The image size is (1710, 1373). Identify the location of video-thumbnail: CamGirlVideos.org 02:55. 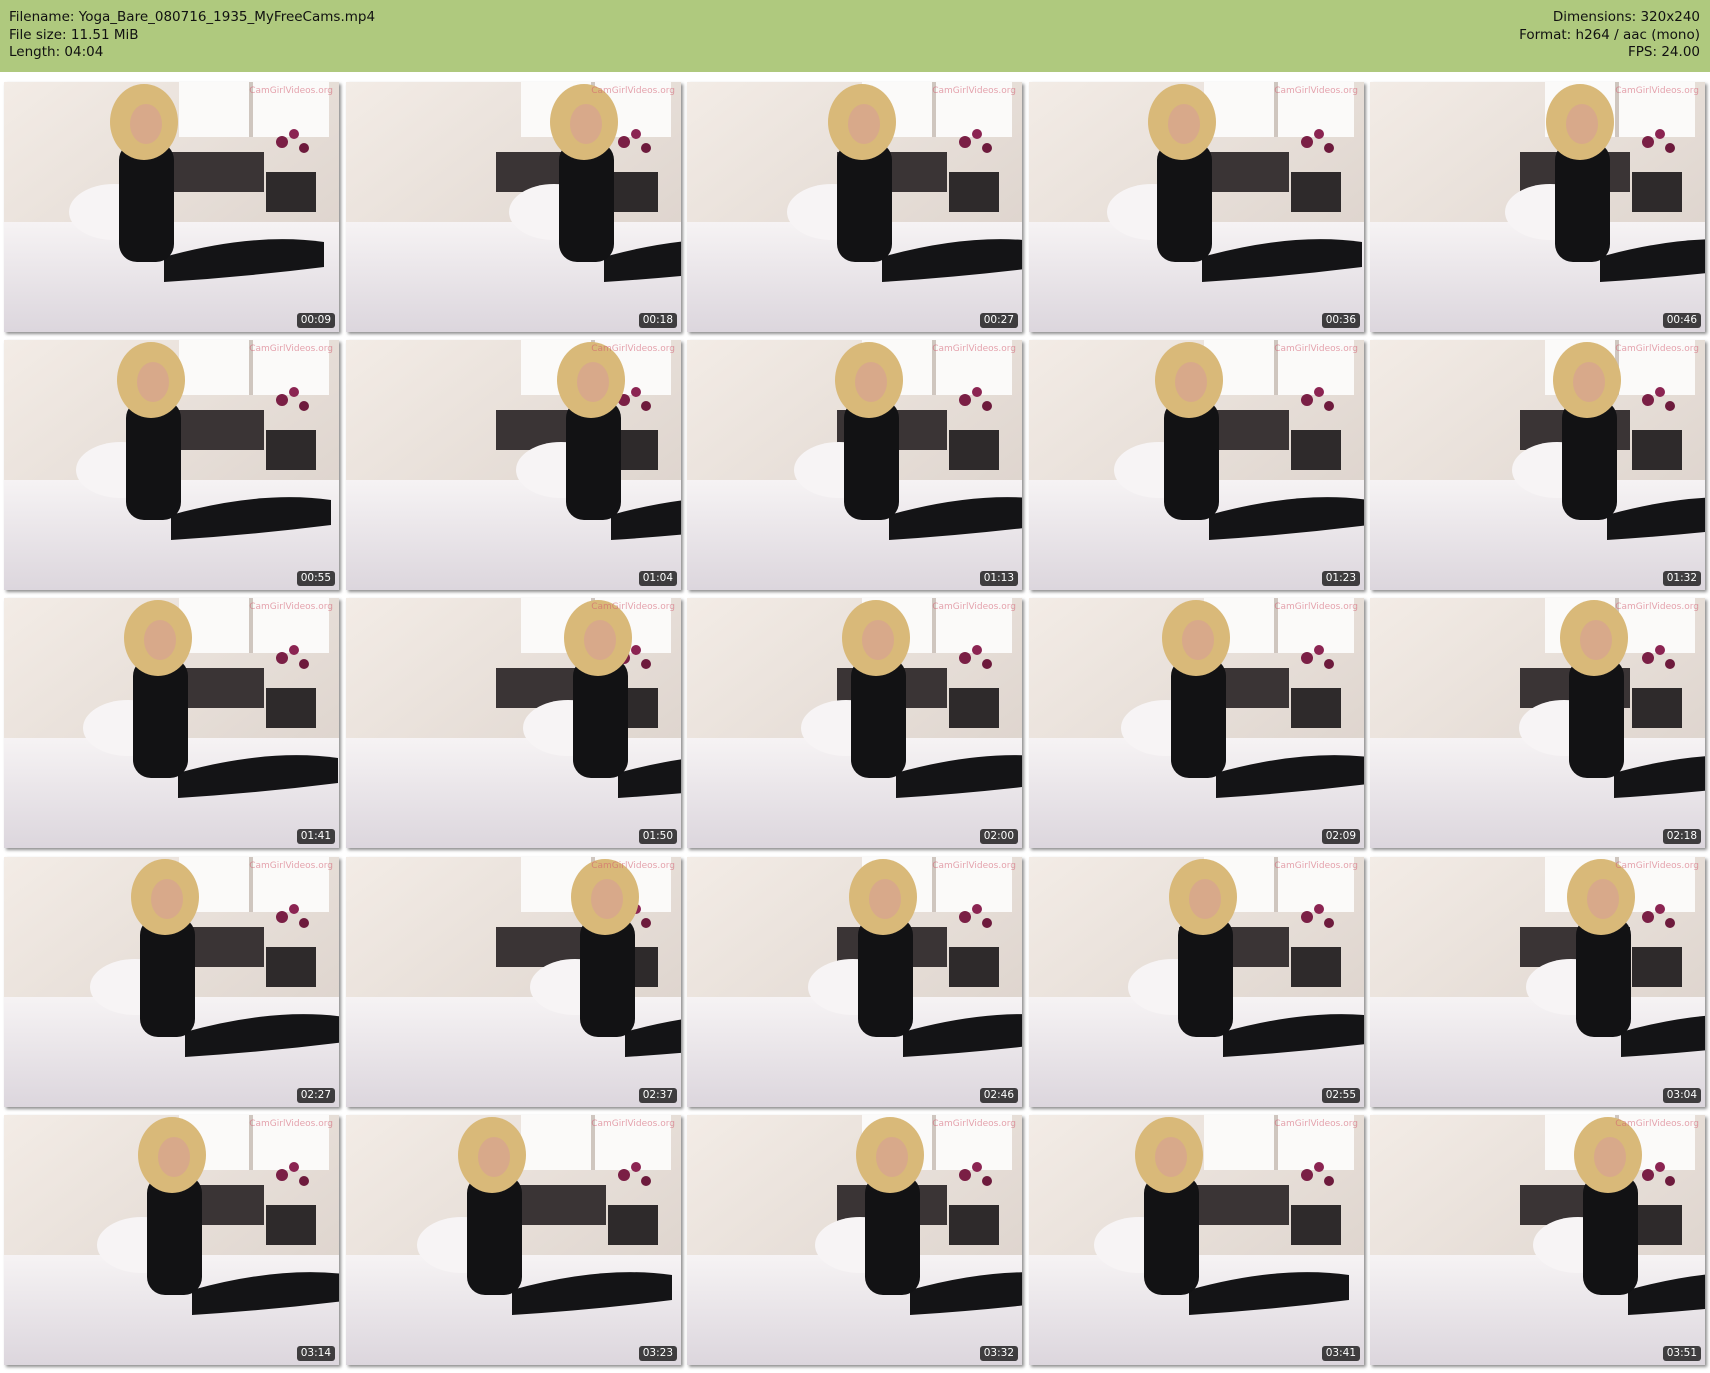
(1196, 982).